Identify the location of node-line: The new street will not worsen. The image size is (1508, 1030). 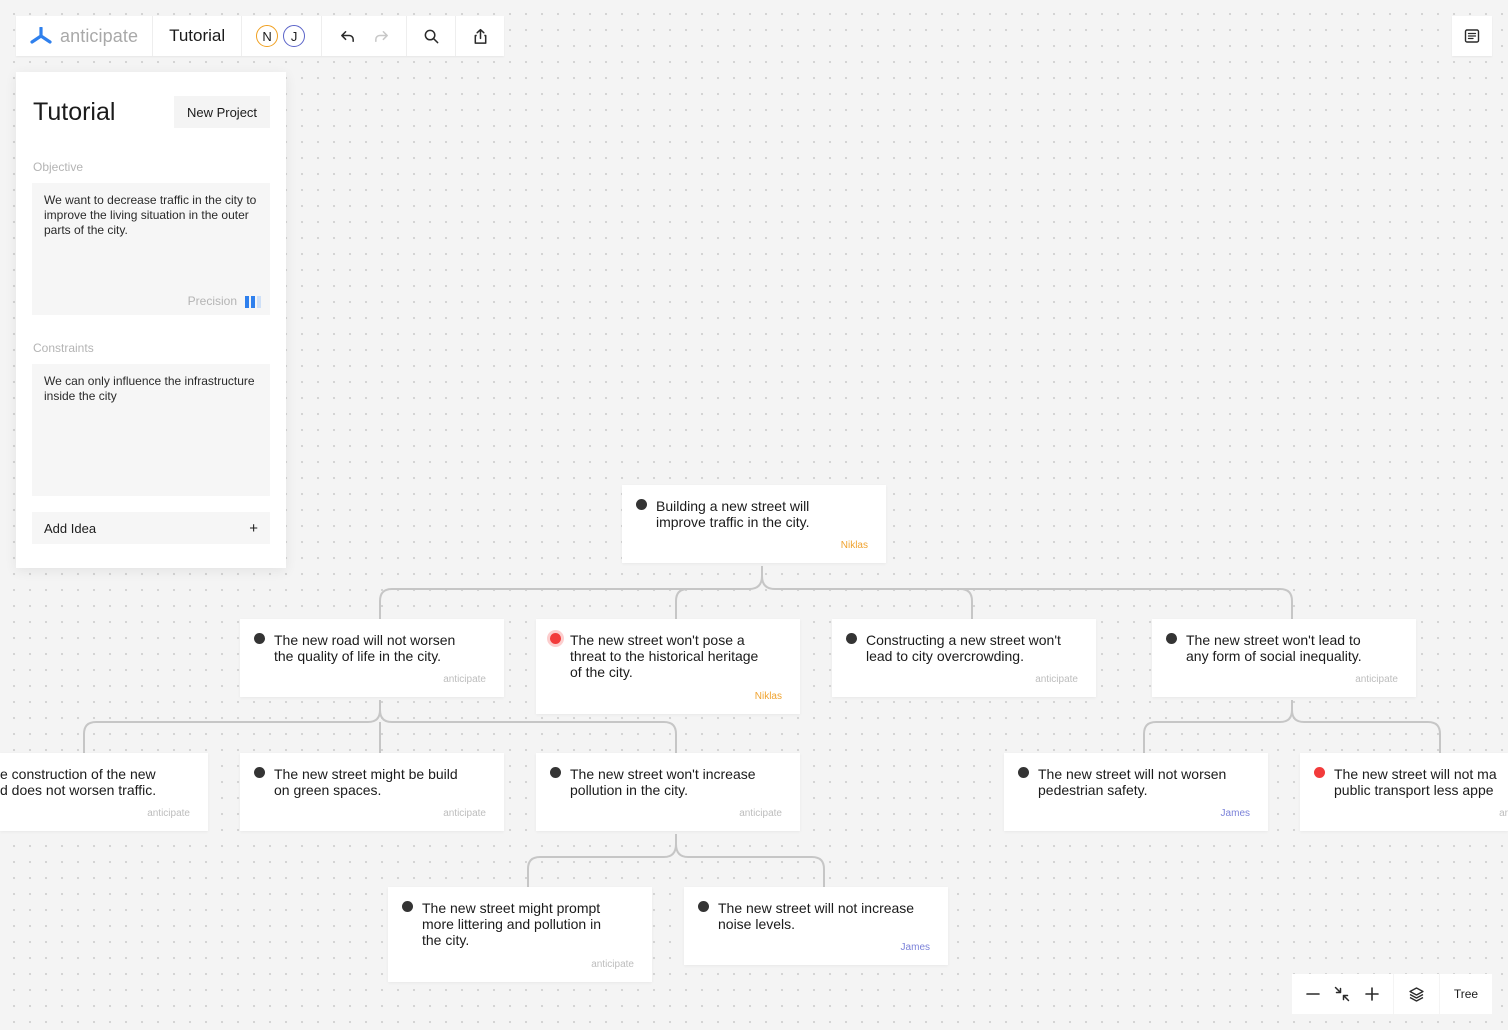
(1132, 774).